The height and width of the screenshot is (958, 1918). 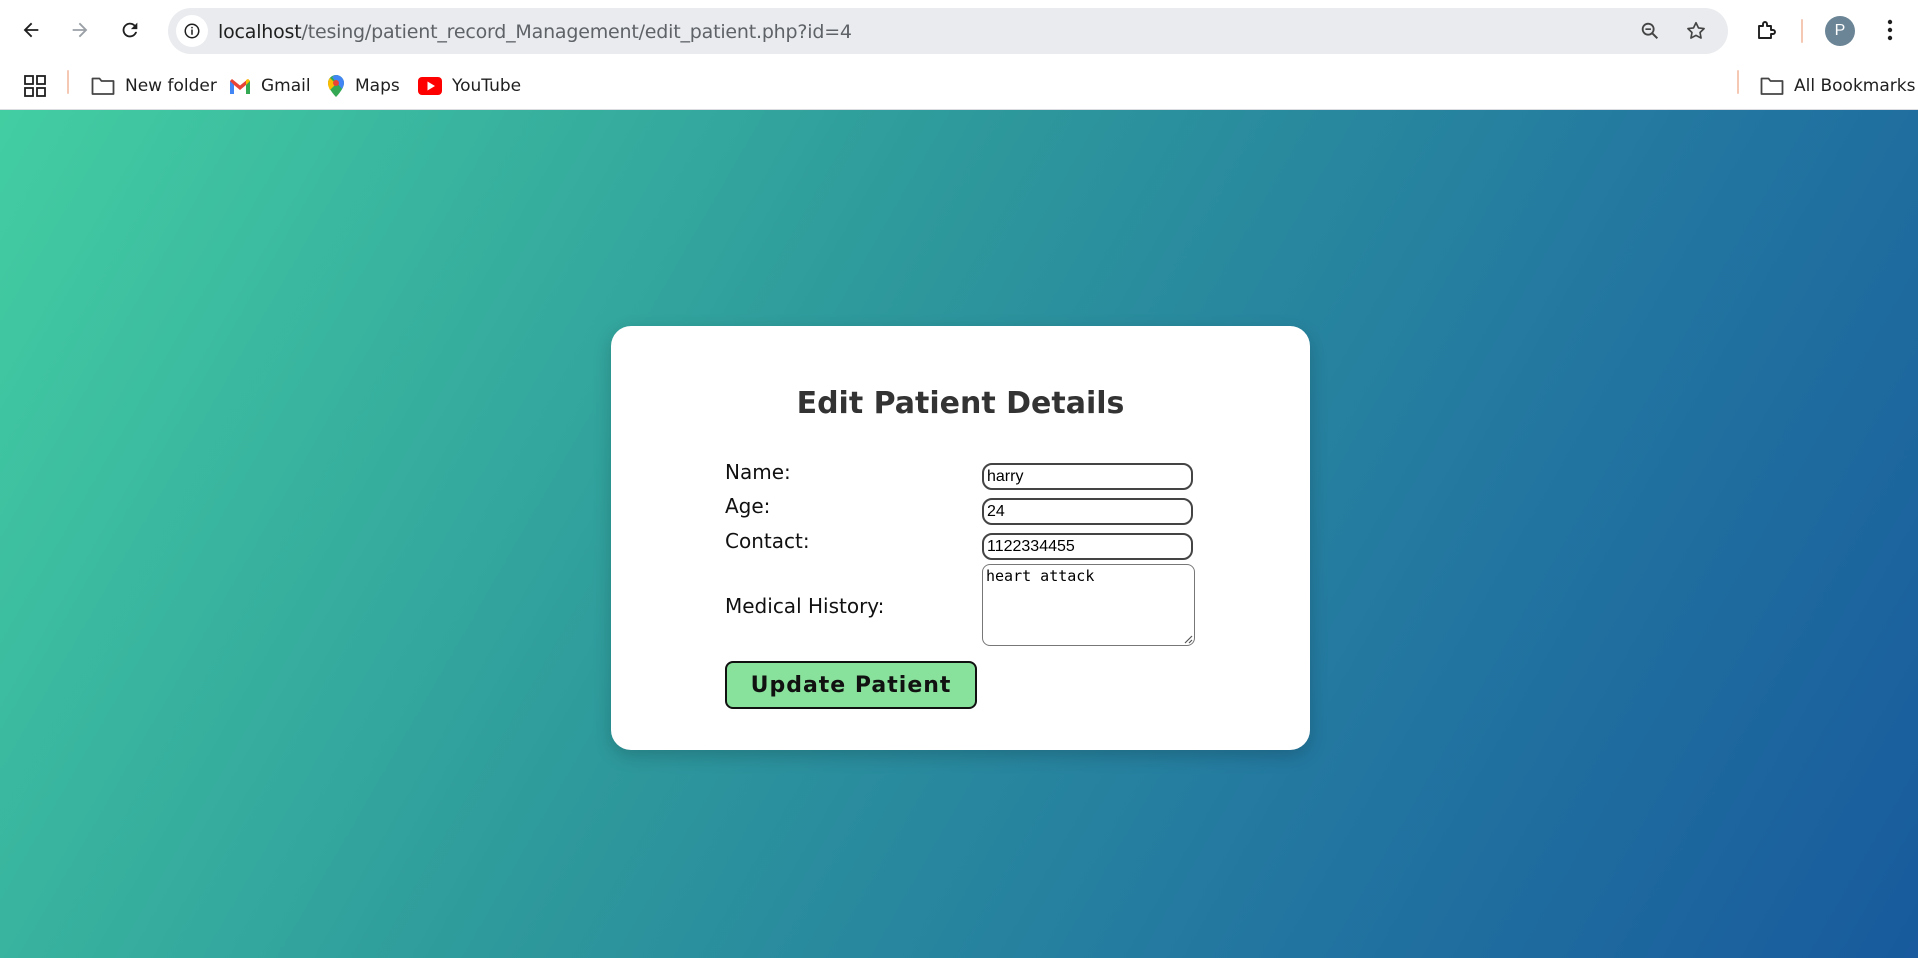 What do you see at coordinates (336, 86) in the screenshot?
I see `maps-icon` at bounding box center [336, 86].